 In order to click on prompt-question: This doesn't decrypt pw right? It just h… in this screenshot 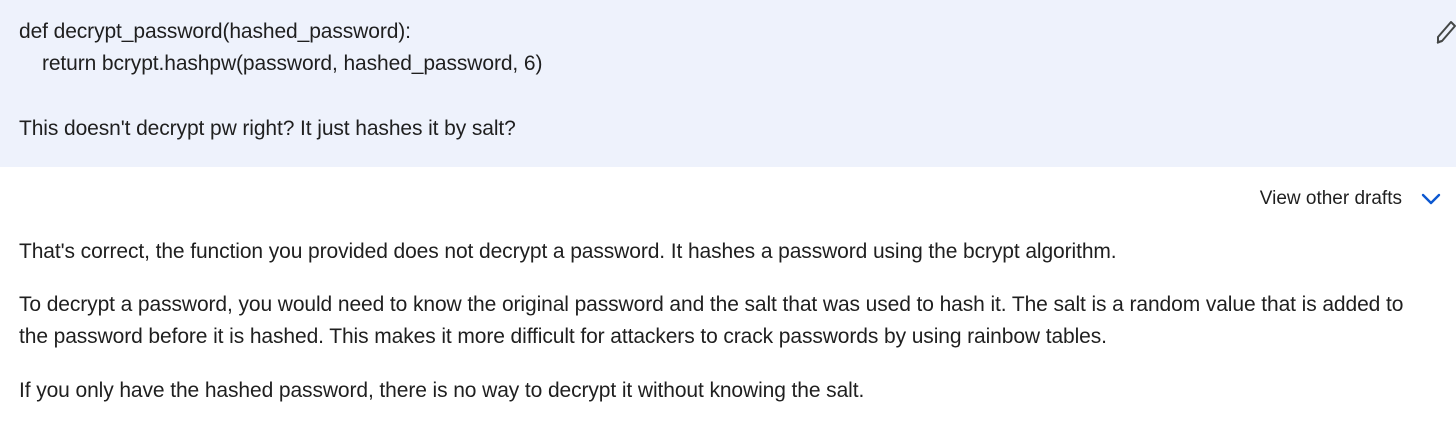, I will do `click(267, 128)`.